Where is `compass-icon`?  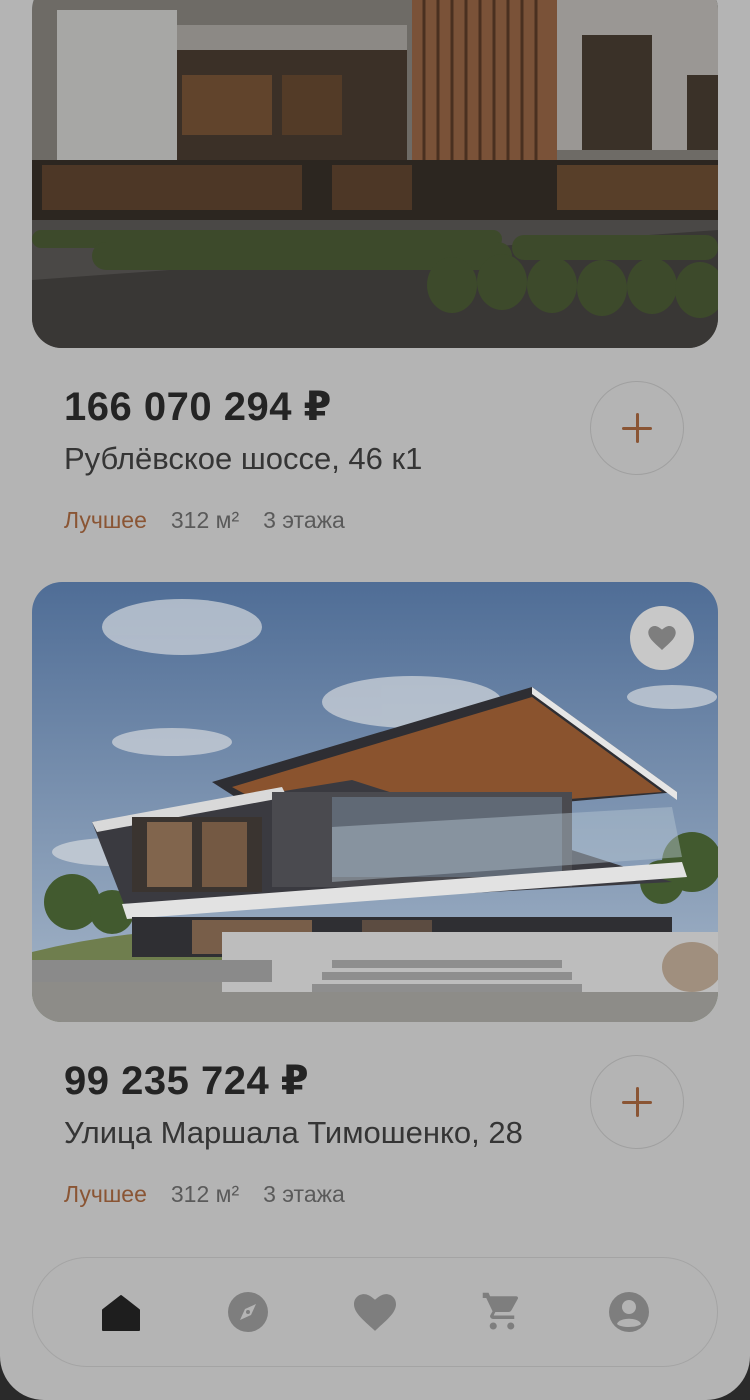 compass-icon is located at coordinates (247, 1312).